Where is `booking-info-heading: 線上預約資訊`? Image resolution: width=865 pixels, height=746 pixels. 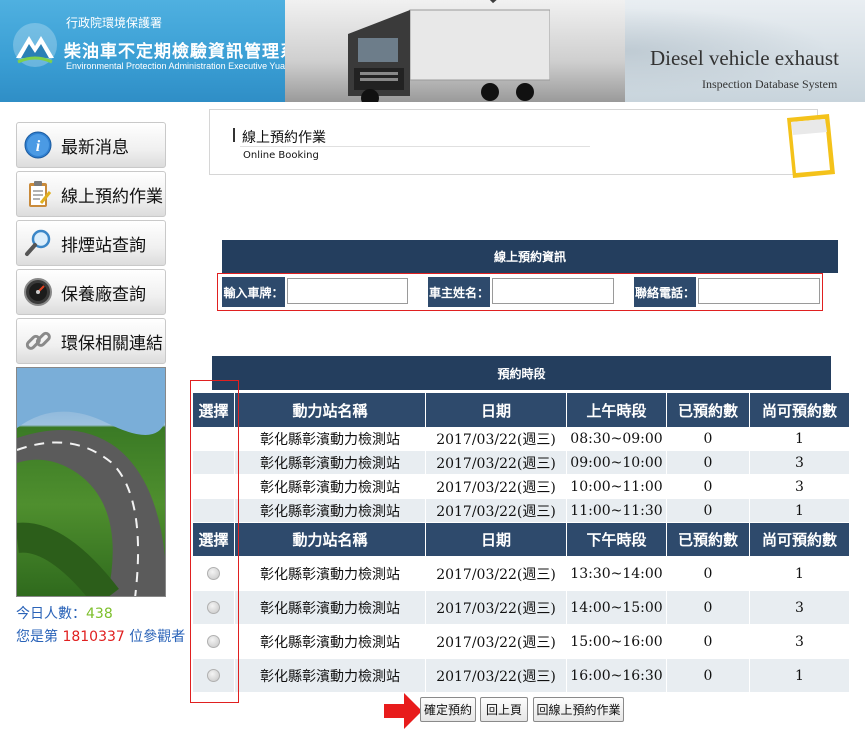 booking-info-heading: 線上預約資訊 is located at coordinates (530, 256).